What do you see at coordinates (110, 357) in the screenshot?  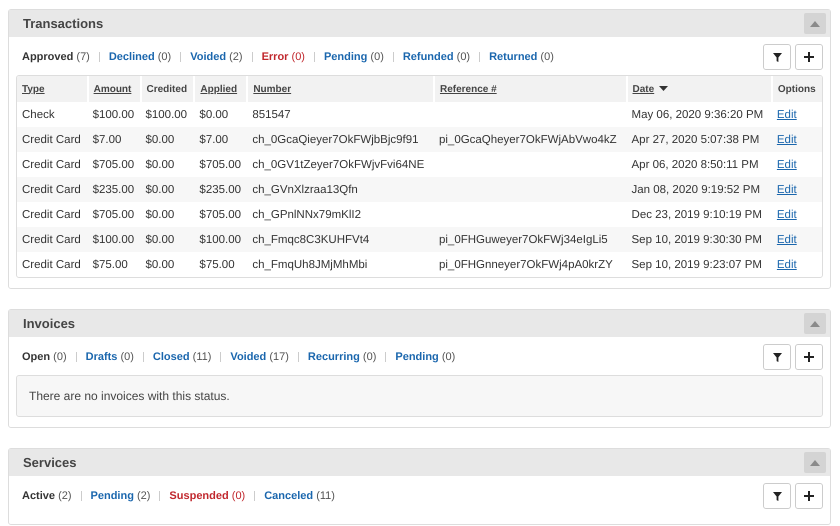 I see `status-filter-link: Drafts (0)` at bounding box center [110, 357].